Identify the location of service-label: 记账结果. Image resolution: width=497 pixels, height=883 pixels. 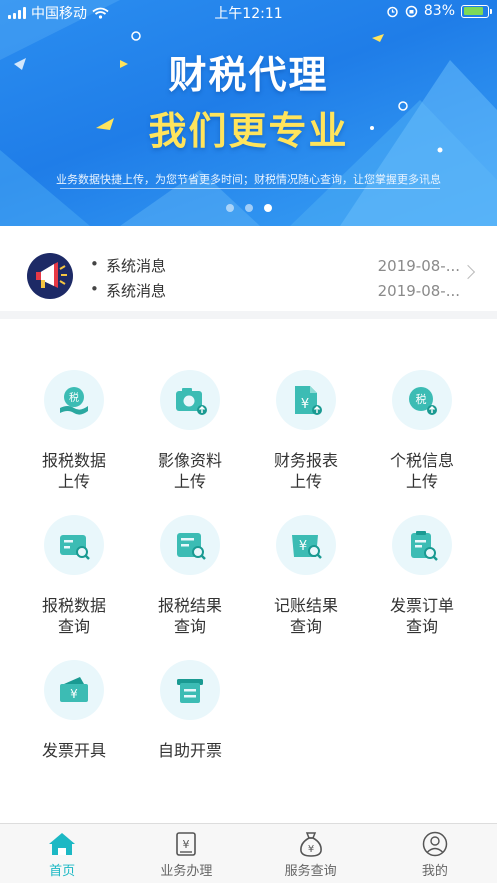
(305, 605).